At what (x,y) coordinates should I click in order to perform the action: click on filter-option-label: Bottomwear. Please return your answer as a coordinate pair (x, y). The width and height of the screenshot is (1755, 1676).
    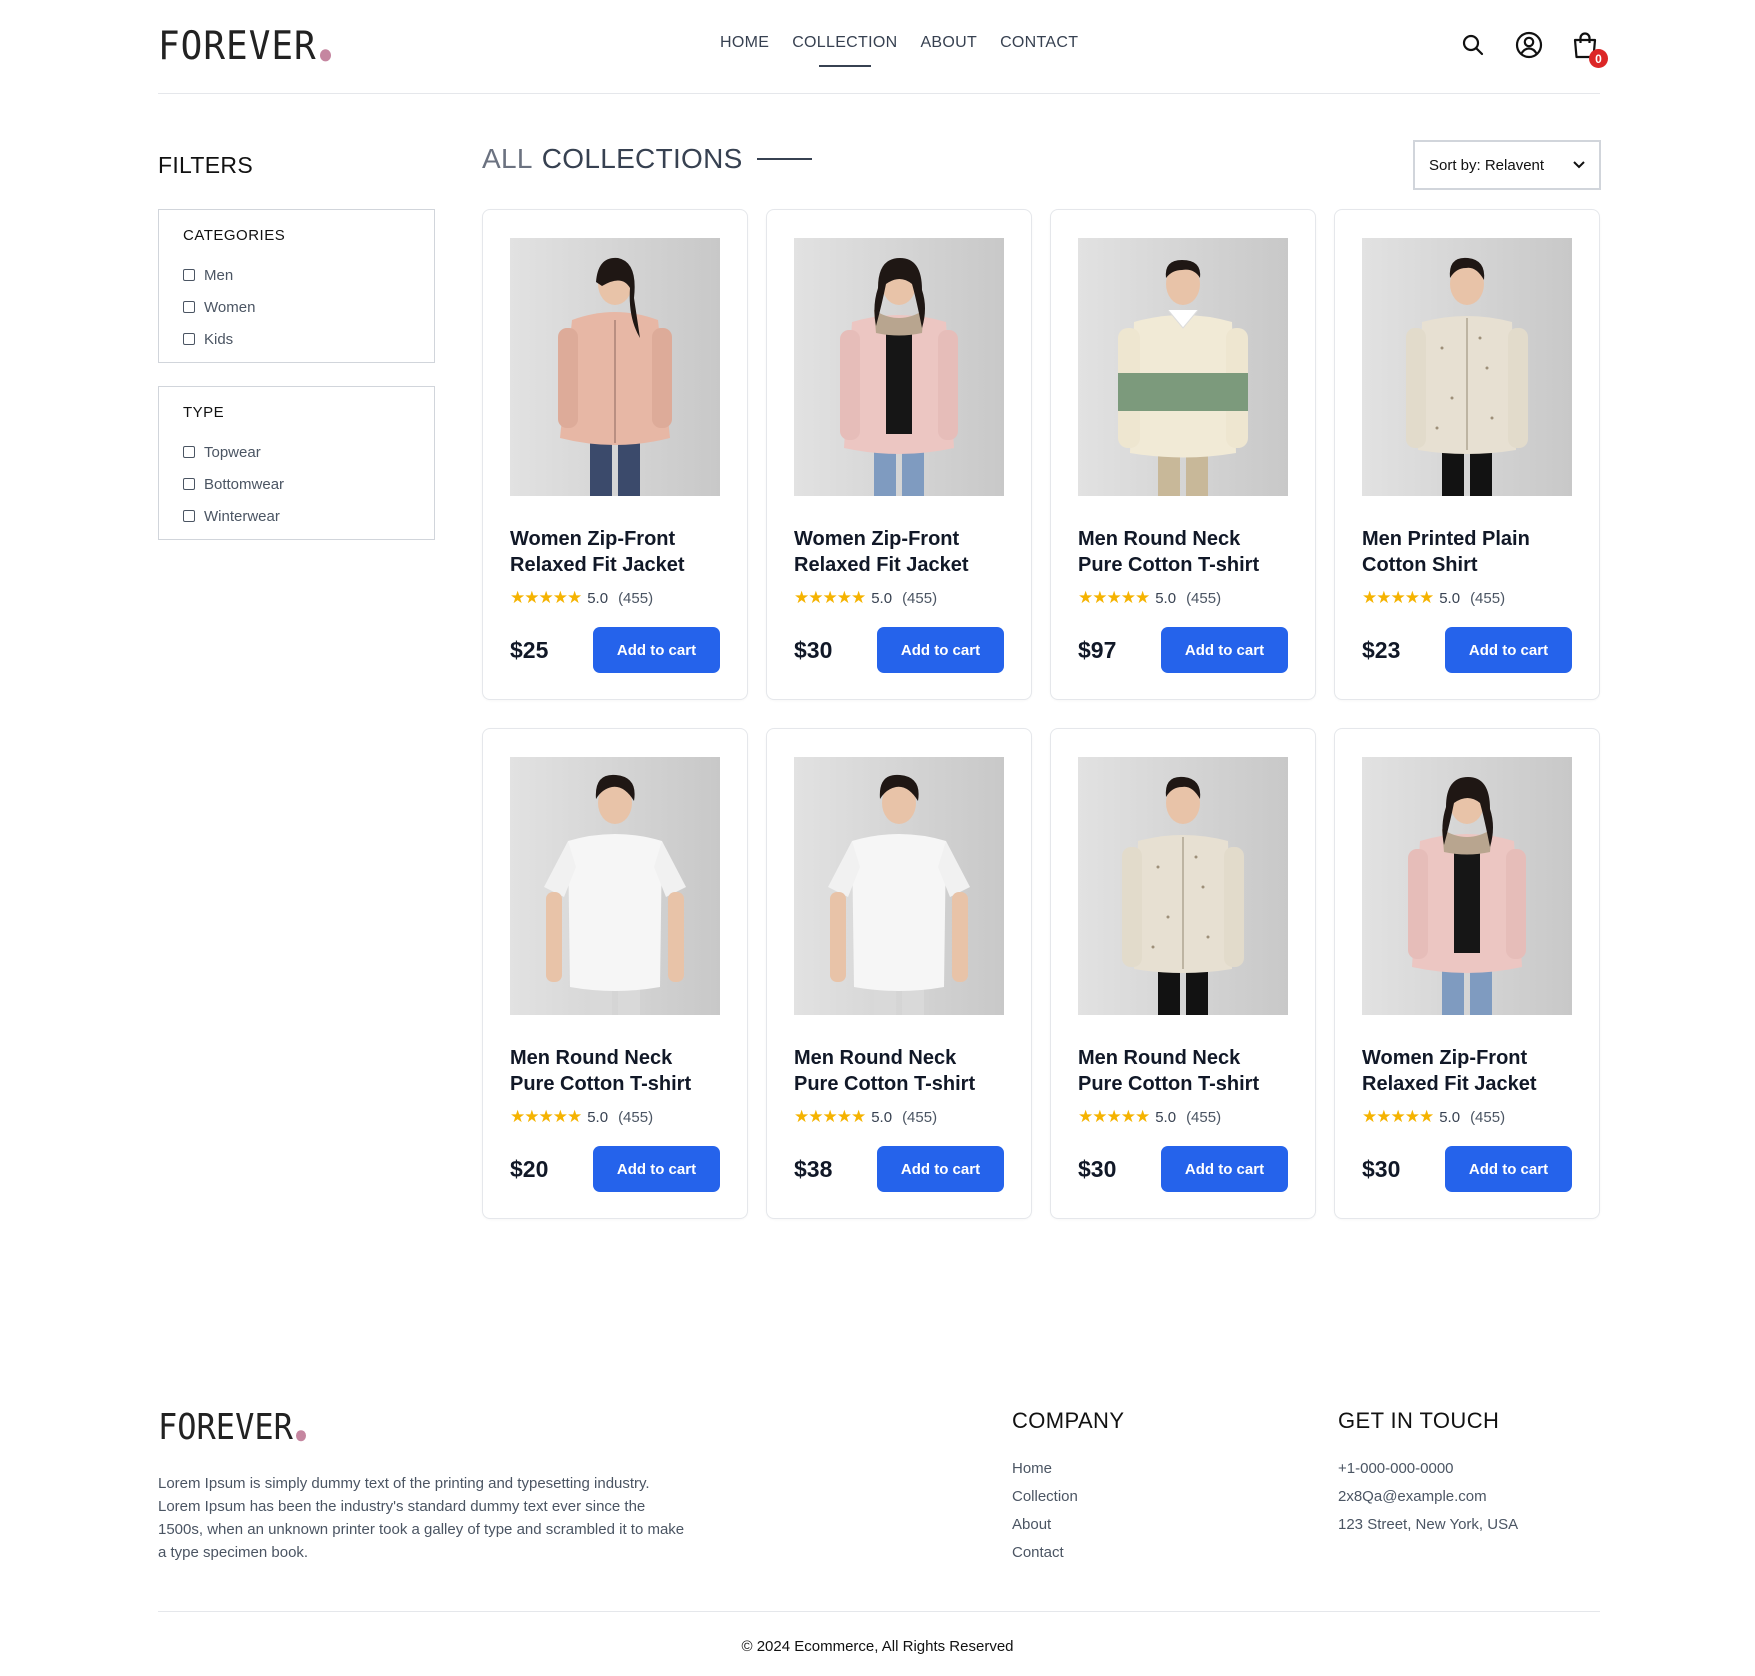
    Looking at the image, I should click on (244, 484).